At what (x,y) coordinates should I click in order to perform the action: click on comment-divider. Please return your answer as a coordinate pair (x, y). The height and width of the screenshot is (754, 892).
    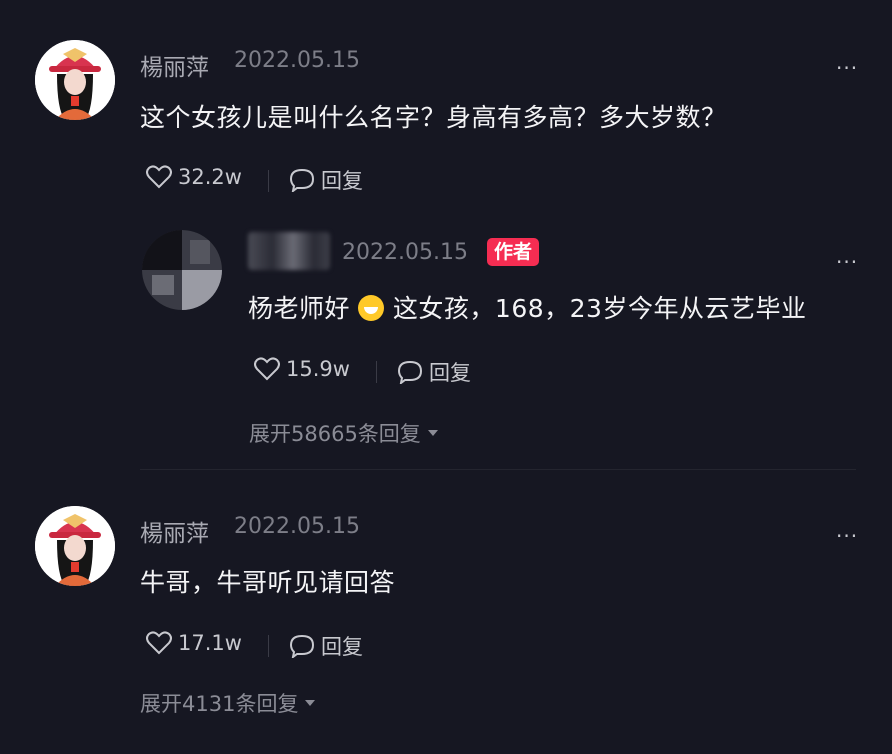
    Looking at the image, I should click on (498, 469).